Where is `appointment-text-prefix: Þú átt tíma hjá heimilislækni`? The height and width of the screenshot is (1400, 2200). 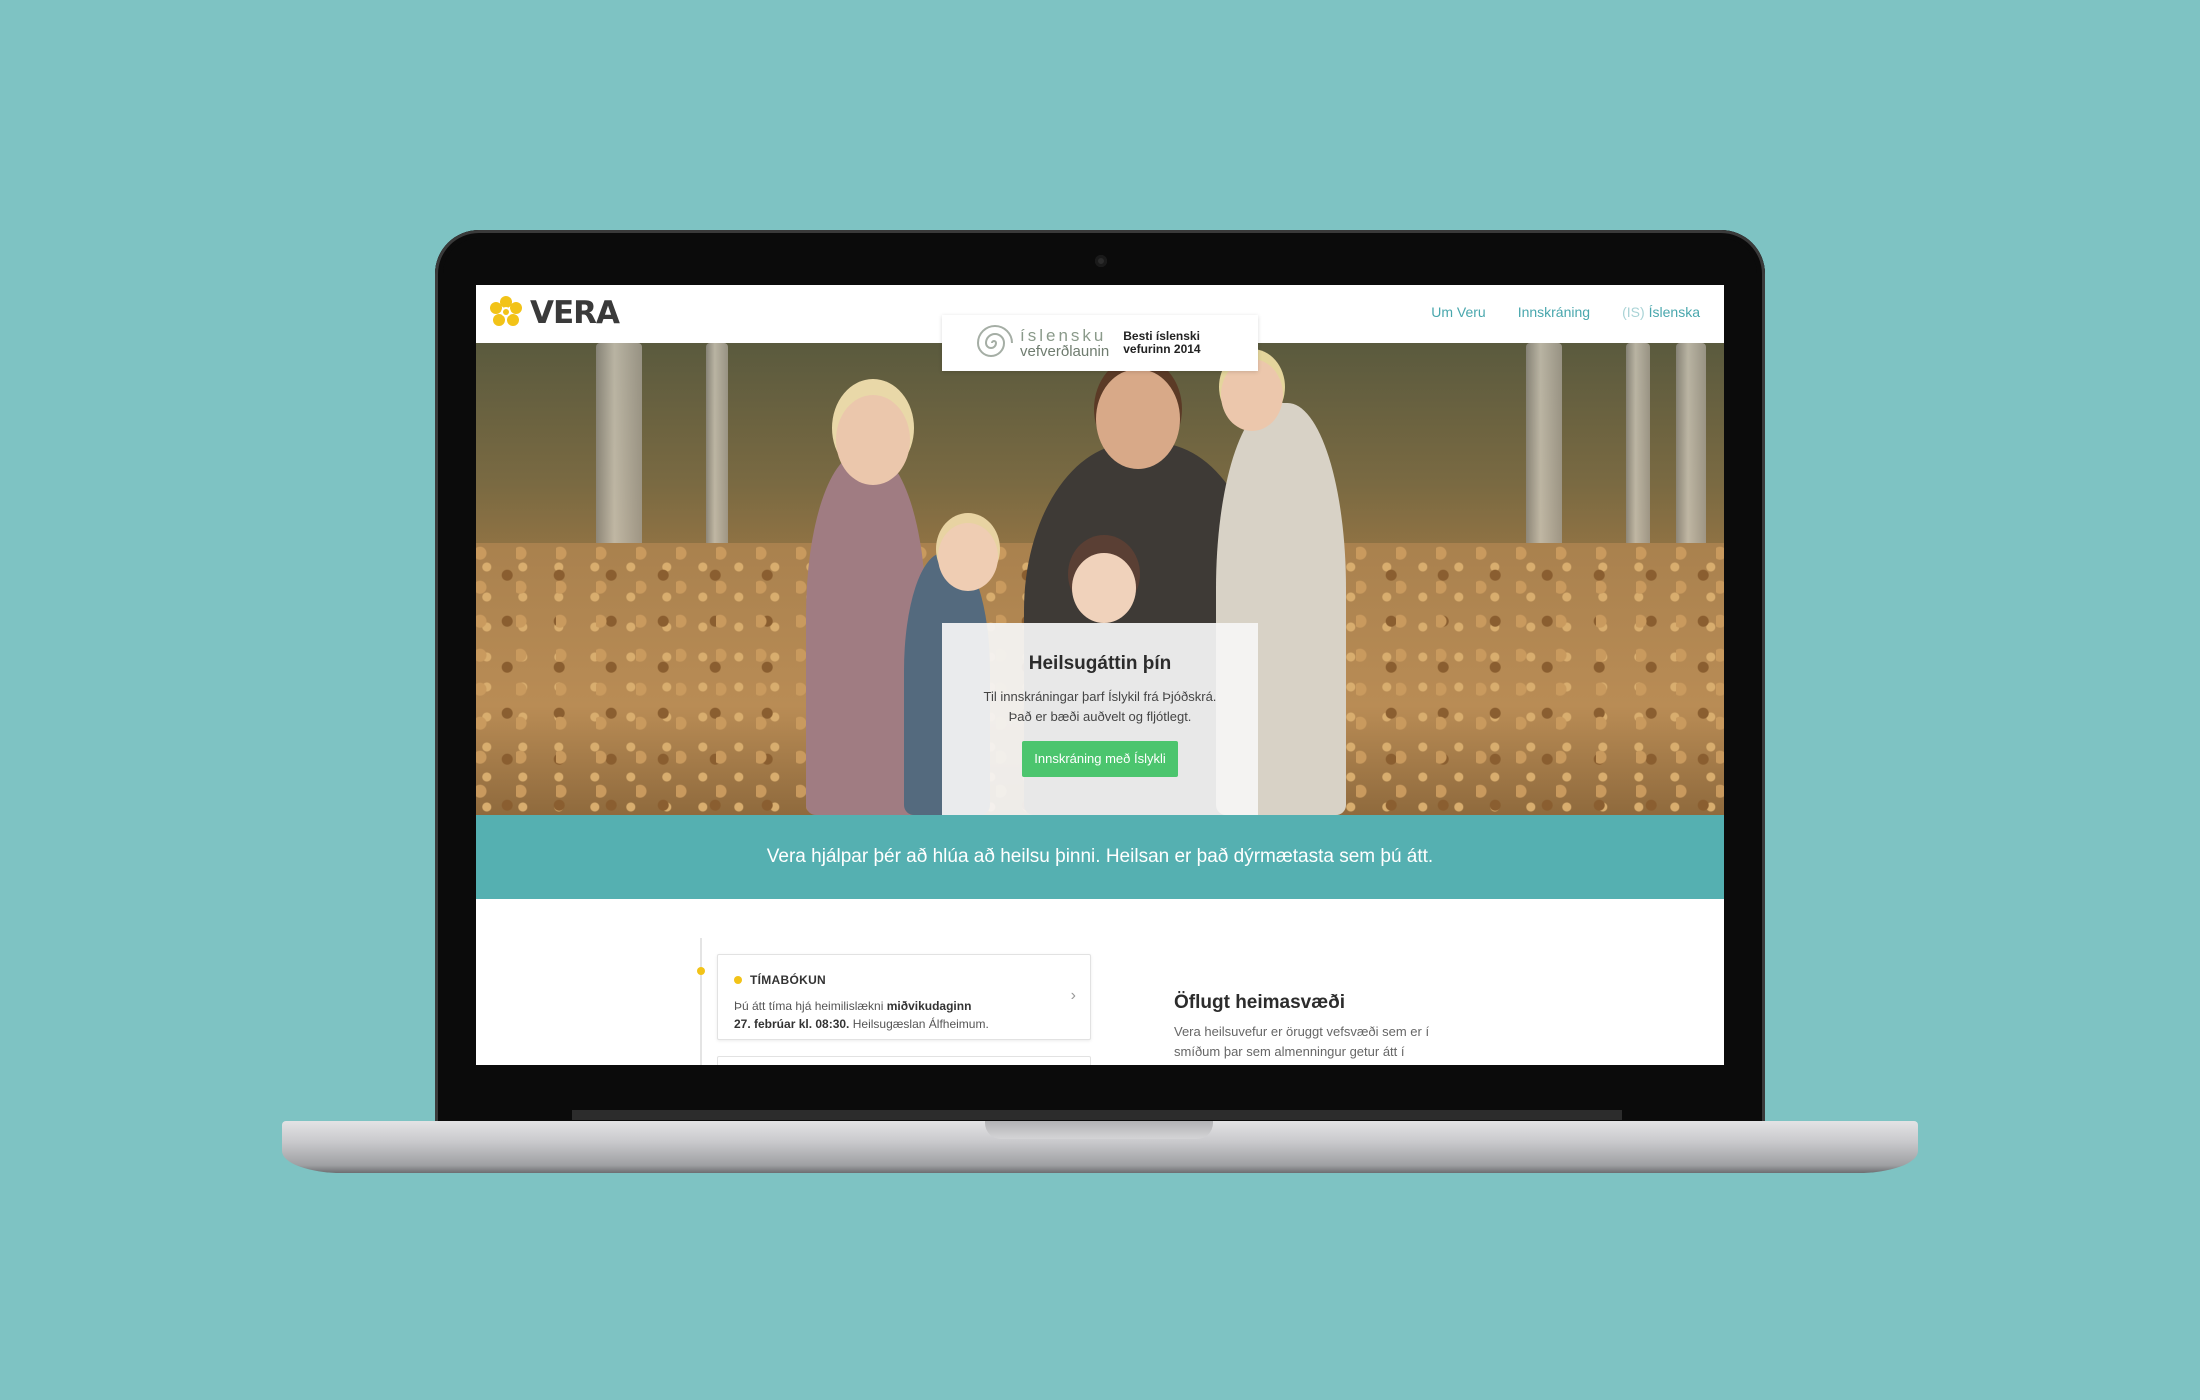 appointment-text-prefix: Þú átt tíma hjá heimilislækni is located at coordinates (810, 1006).